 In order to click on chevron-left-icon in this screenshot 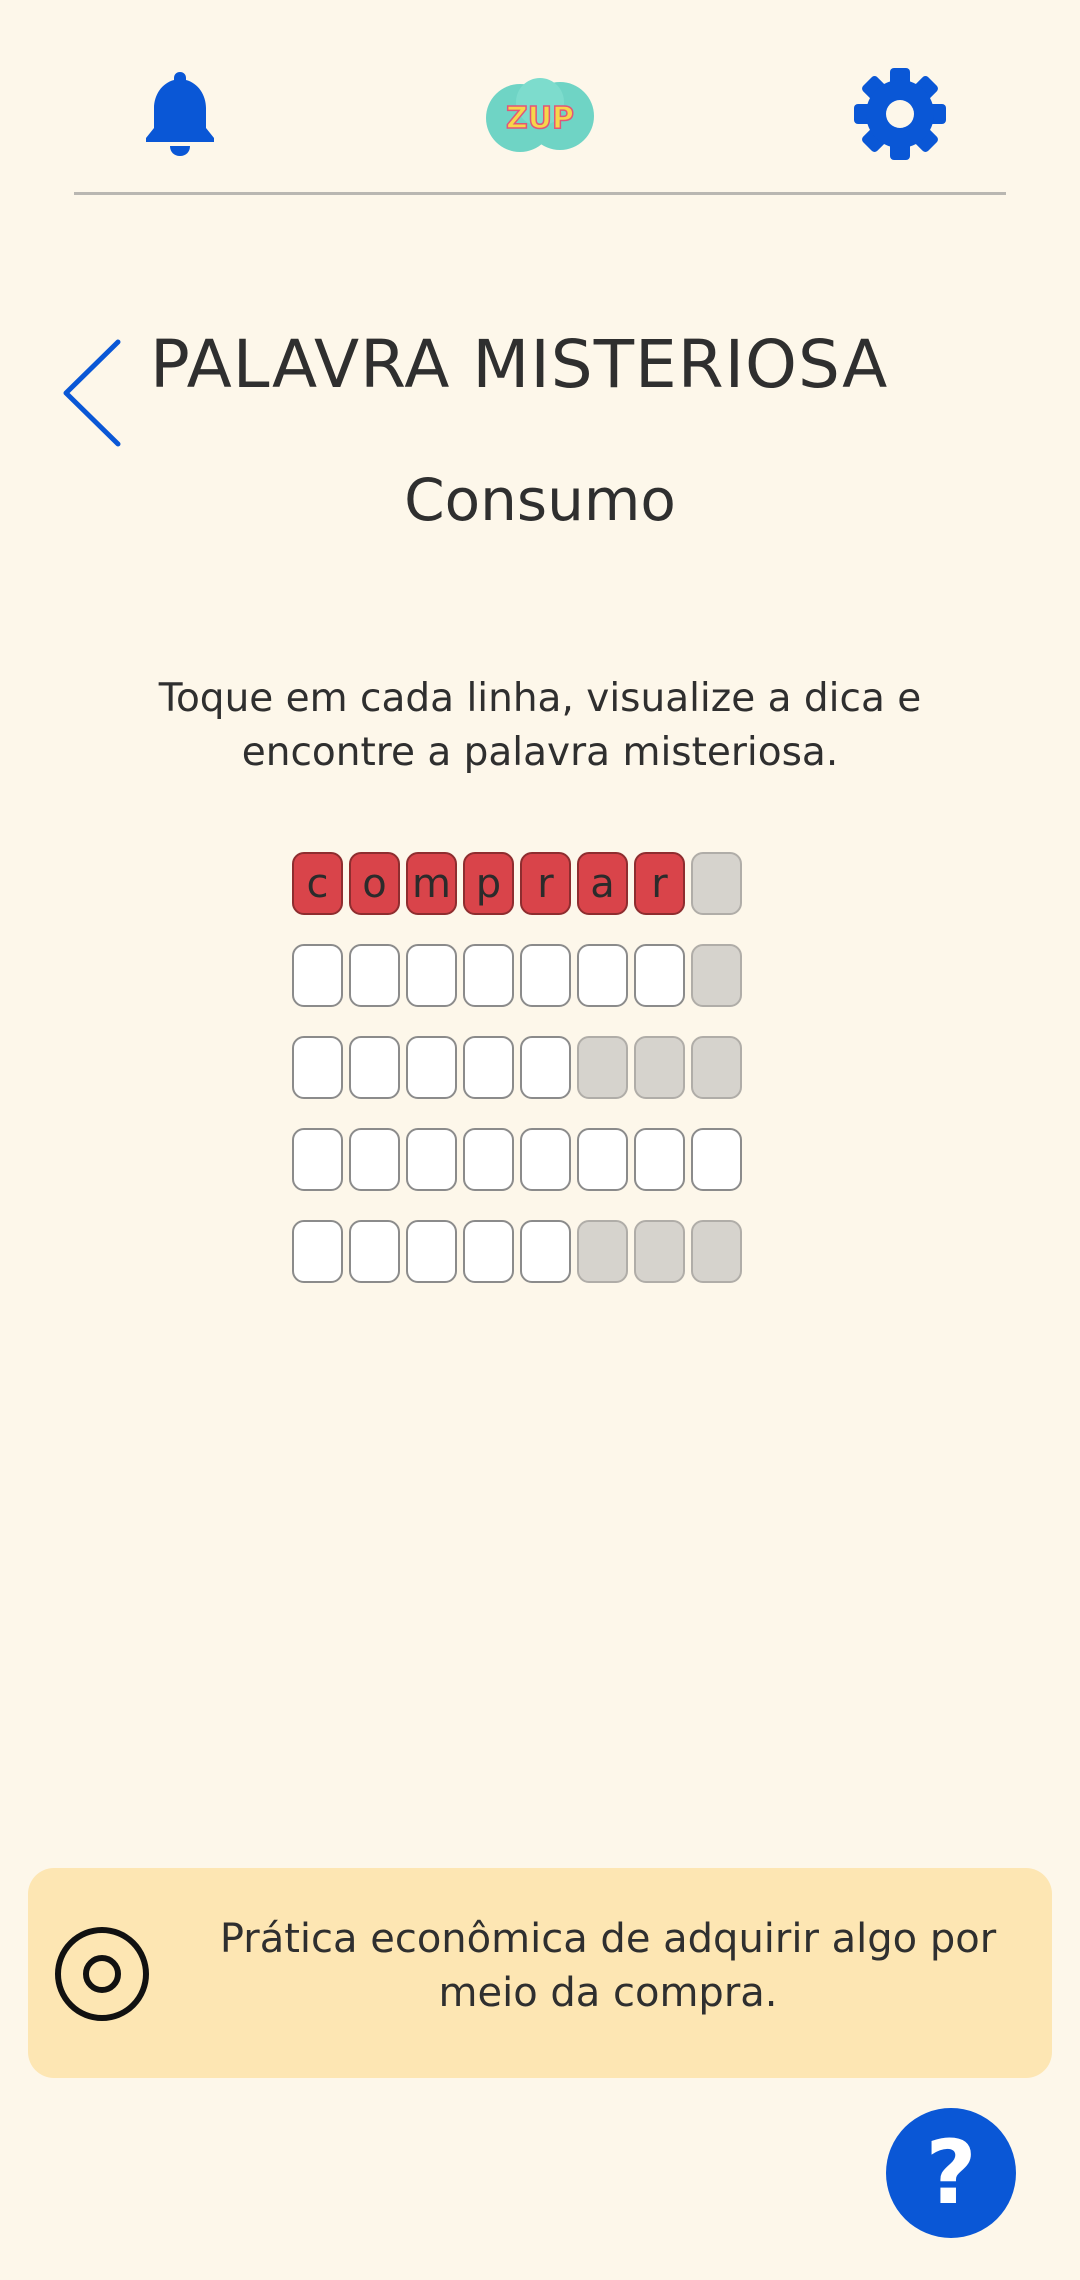, I will do `click(92, 393)`.